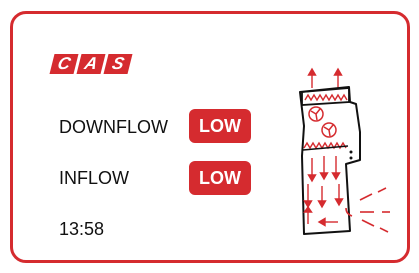  I want to click on inflow-label: INFLOW, so click(94, 178).